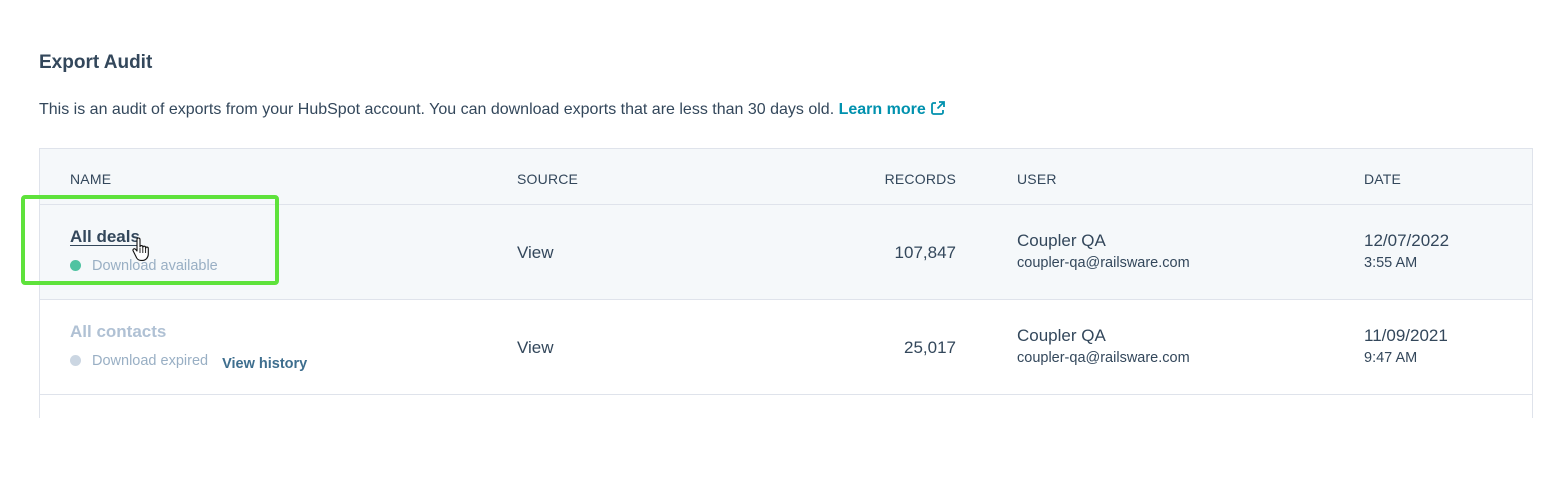 This screenshot has width=1548, height=490. I want to click on export-time: 3:55 AM, so click(1391, 263).